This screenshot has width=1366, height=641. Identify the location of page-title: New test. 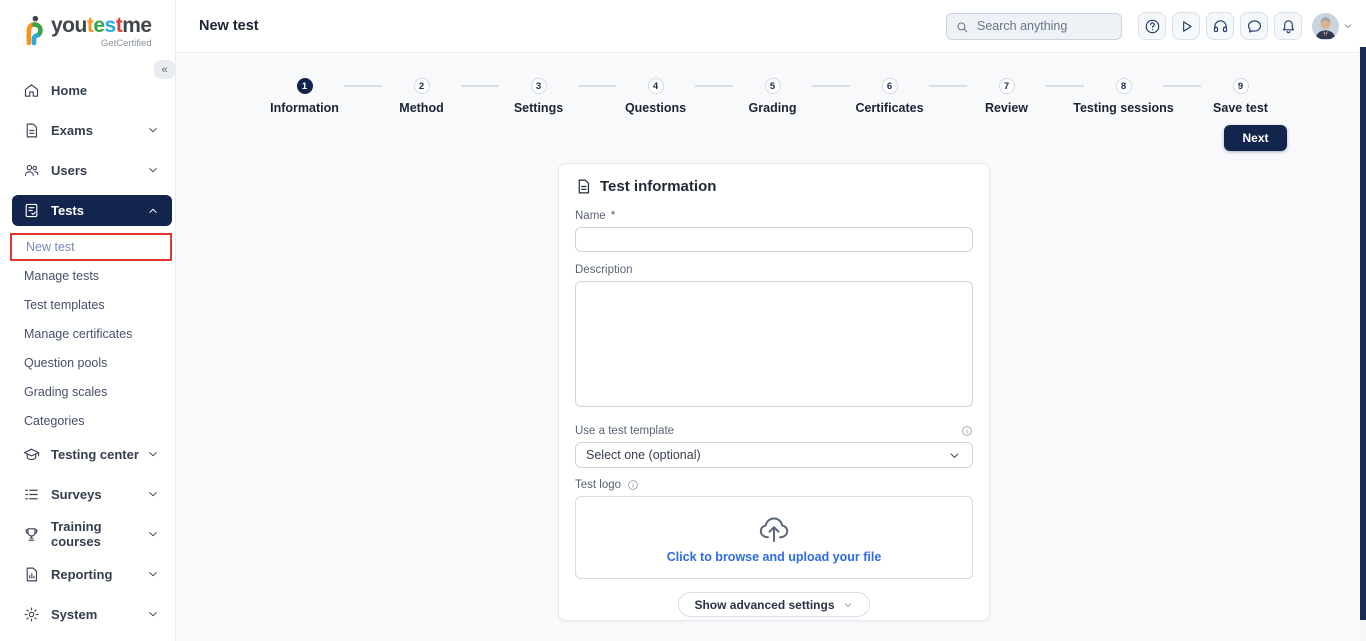
(229, 26).